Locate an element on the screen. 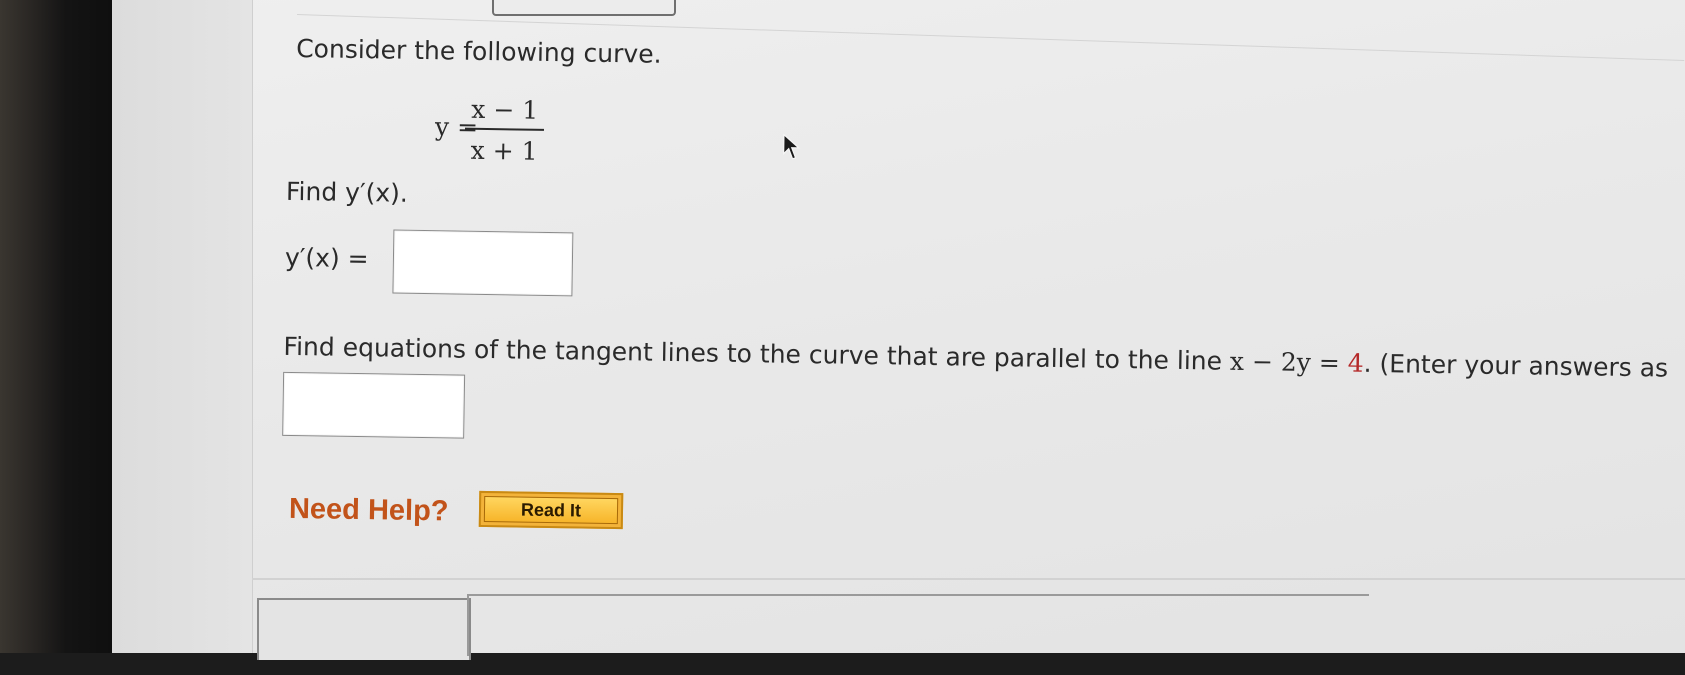  bottom-divider is located at coordinates (968, 579).